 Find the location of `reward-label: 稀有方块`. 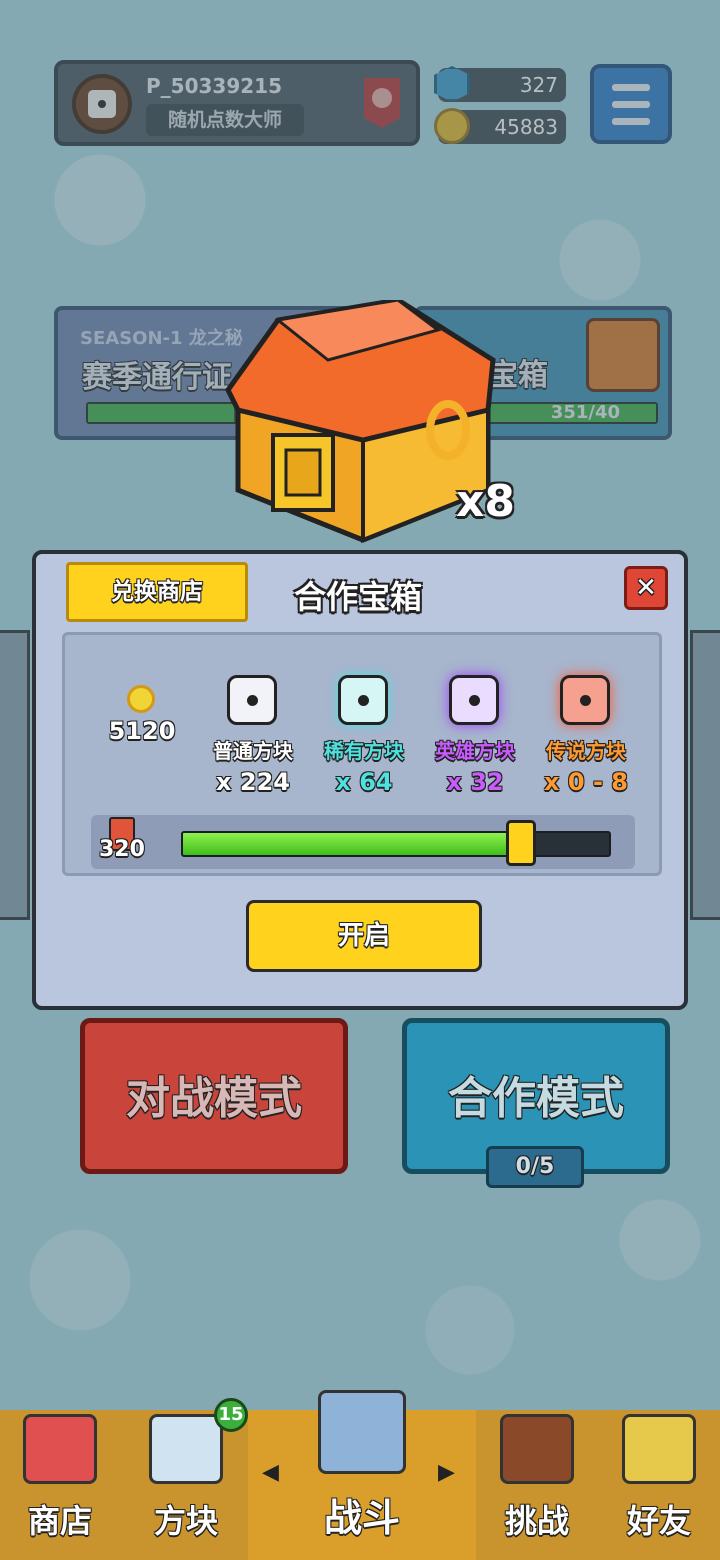

reward-label: 稀有方块 is located at coordinates (364, 751).